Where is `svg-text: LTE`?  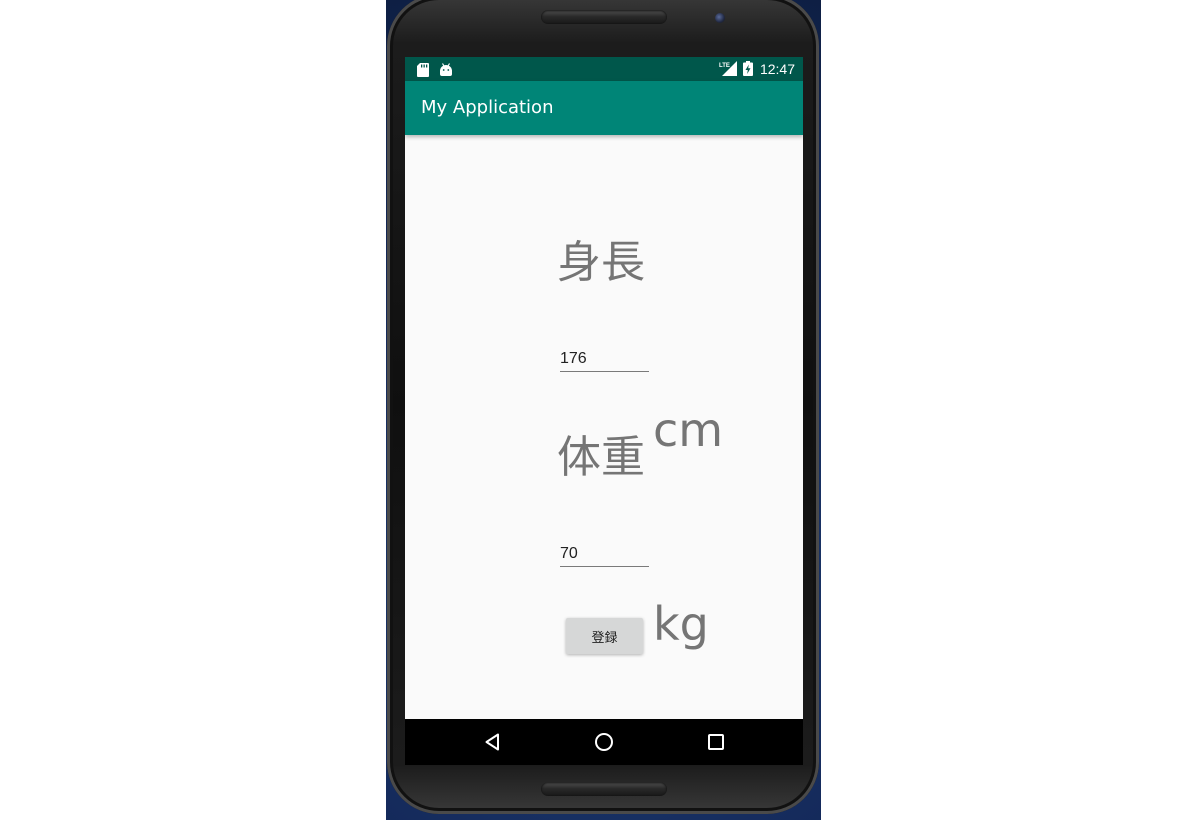
svg-text: LTE is located at coordinates (724, 66).